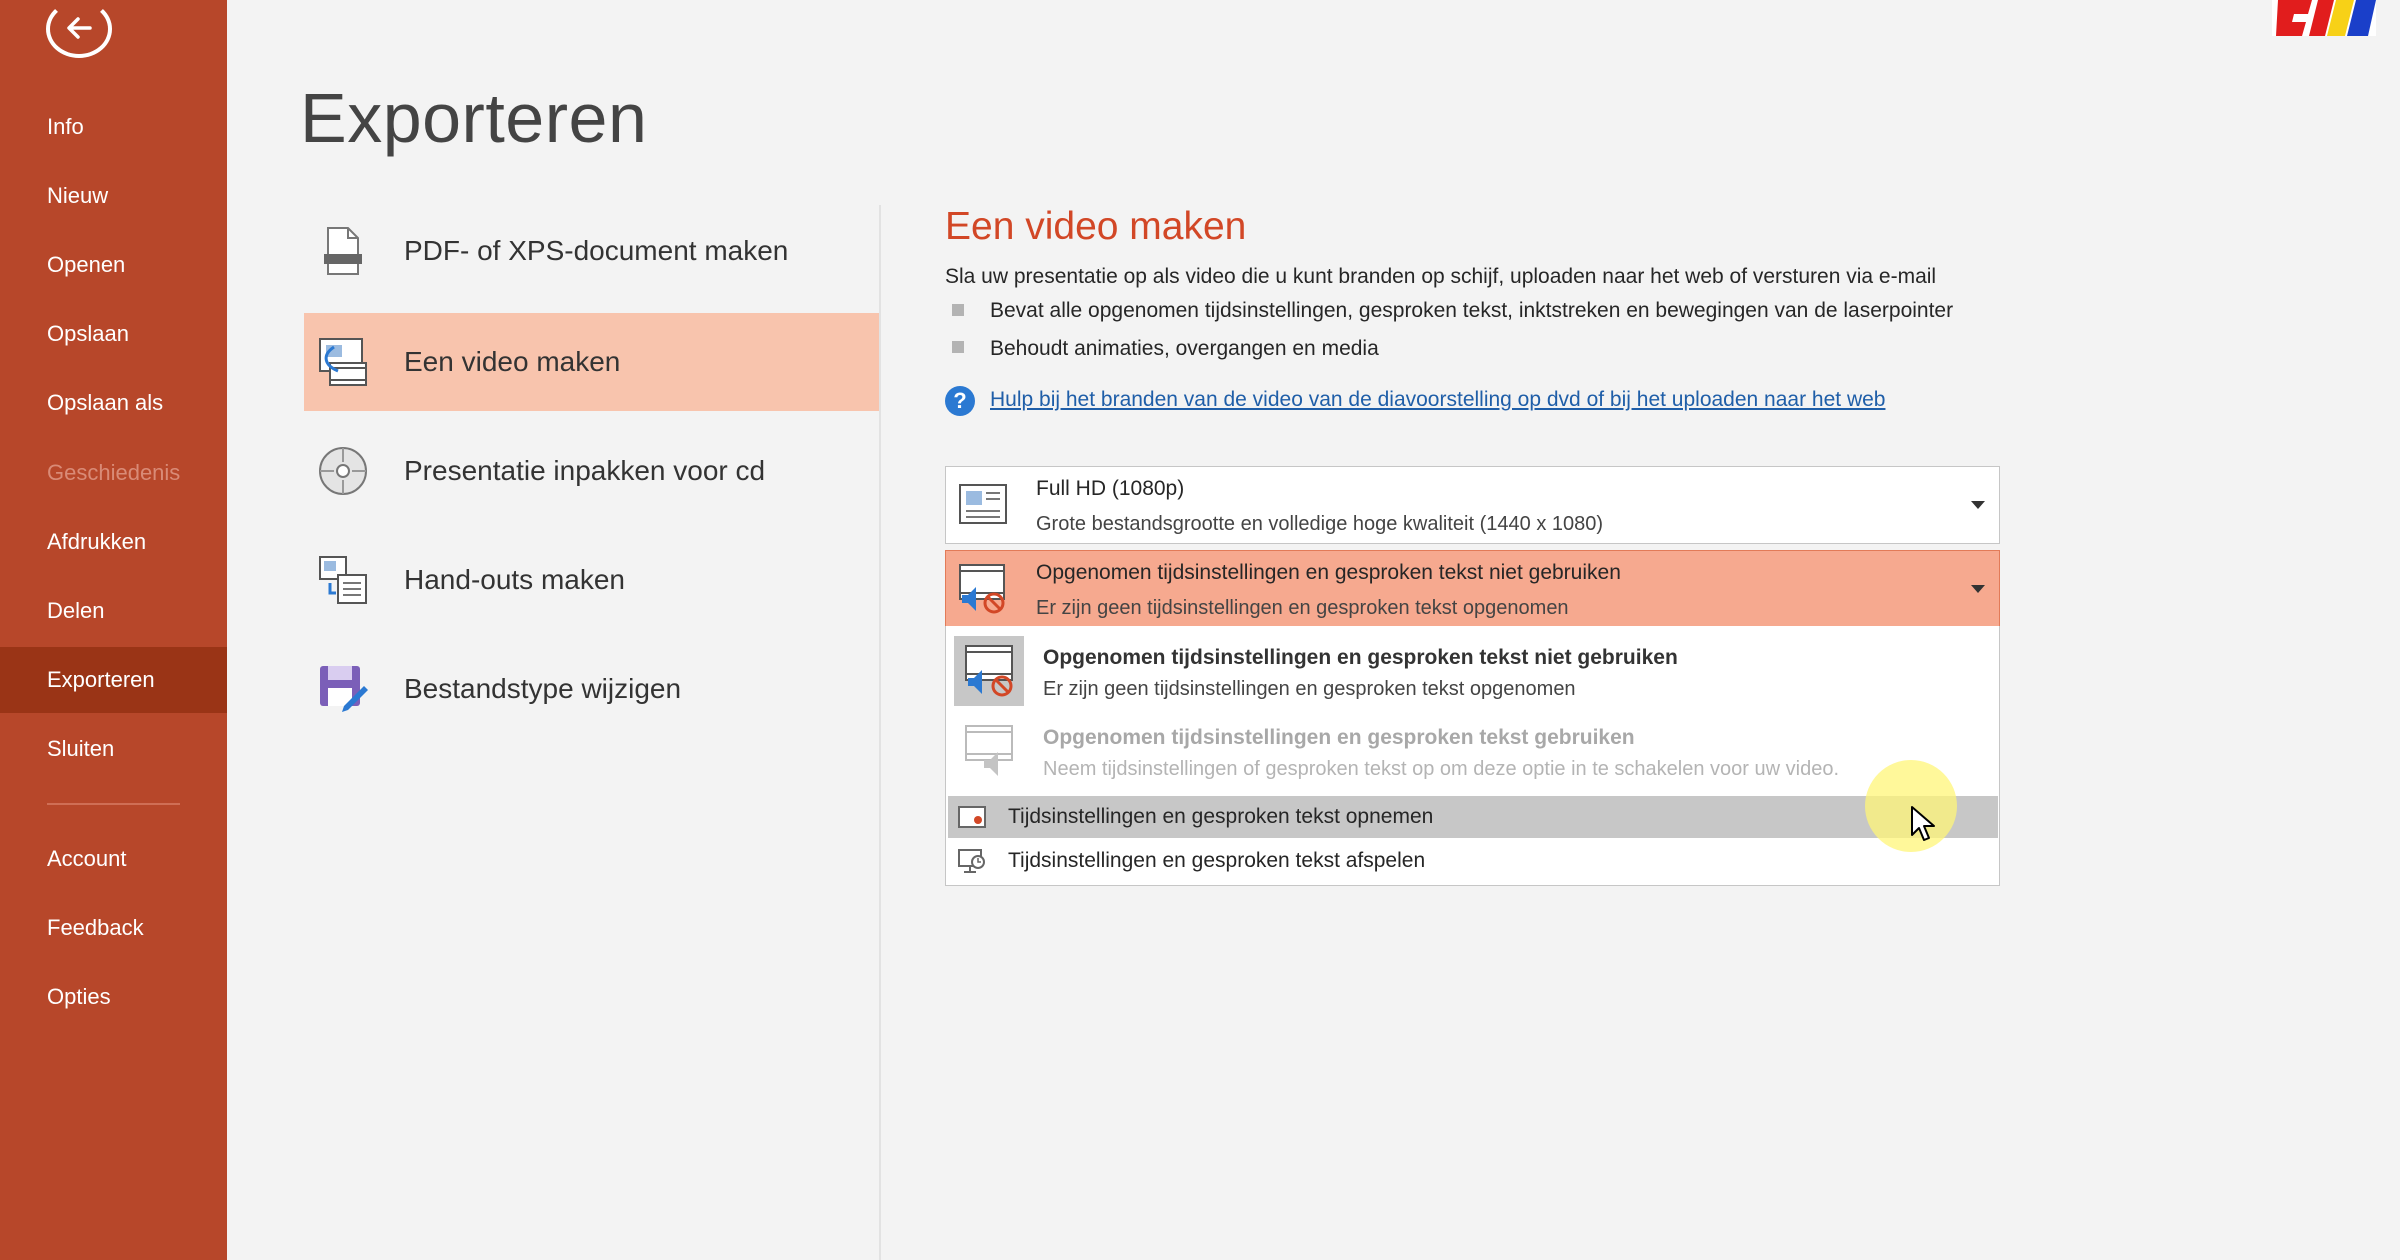  I want to click on nav-account: Account, so click(113, 859).